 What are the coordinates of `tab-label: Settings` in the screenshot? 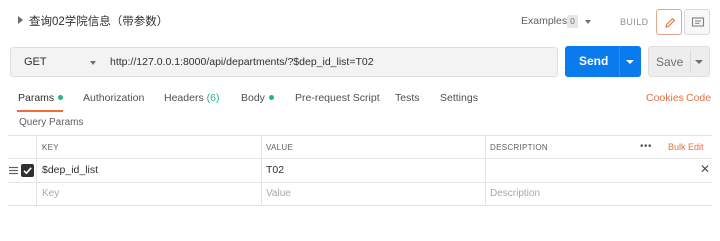 It's located at (459, 98).